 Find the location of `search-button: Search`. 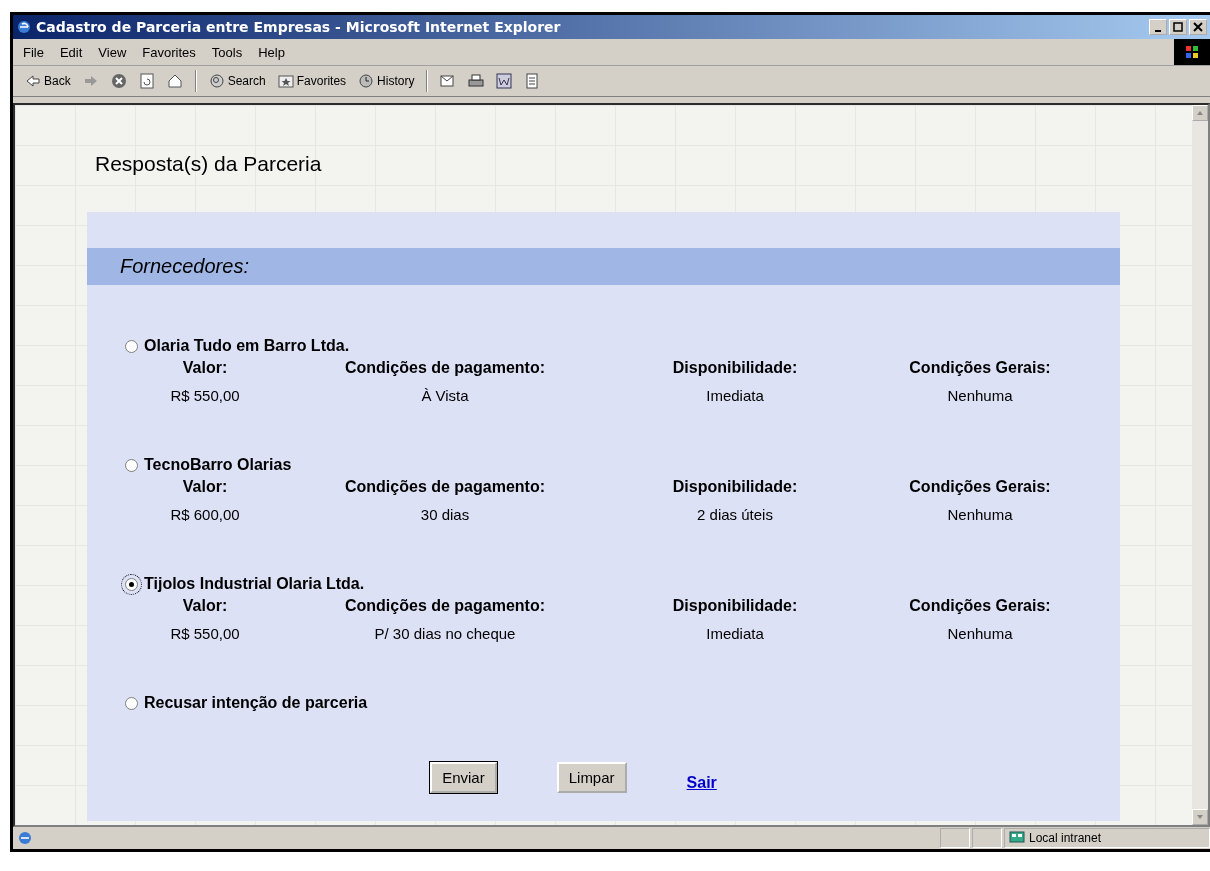

search-button: Search is located at coordinates (237, 81).